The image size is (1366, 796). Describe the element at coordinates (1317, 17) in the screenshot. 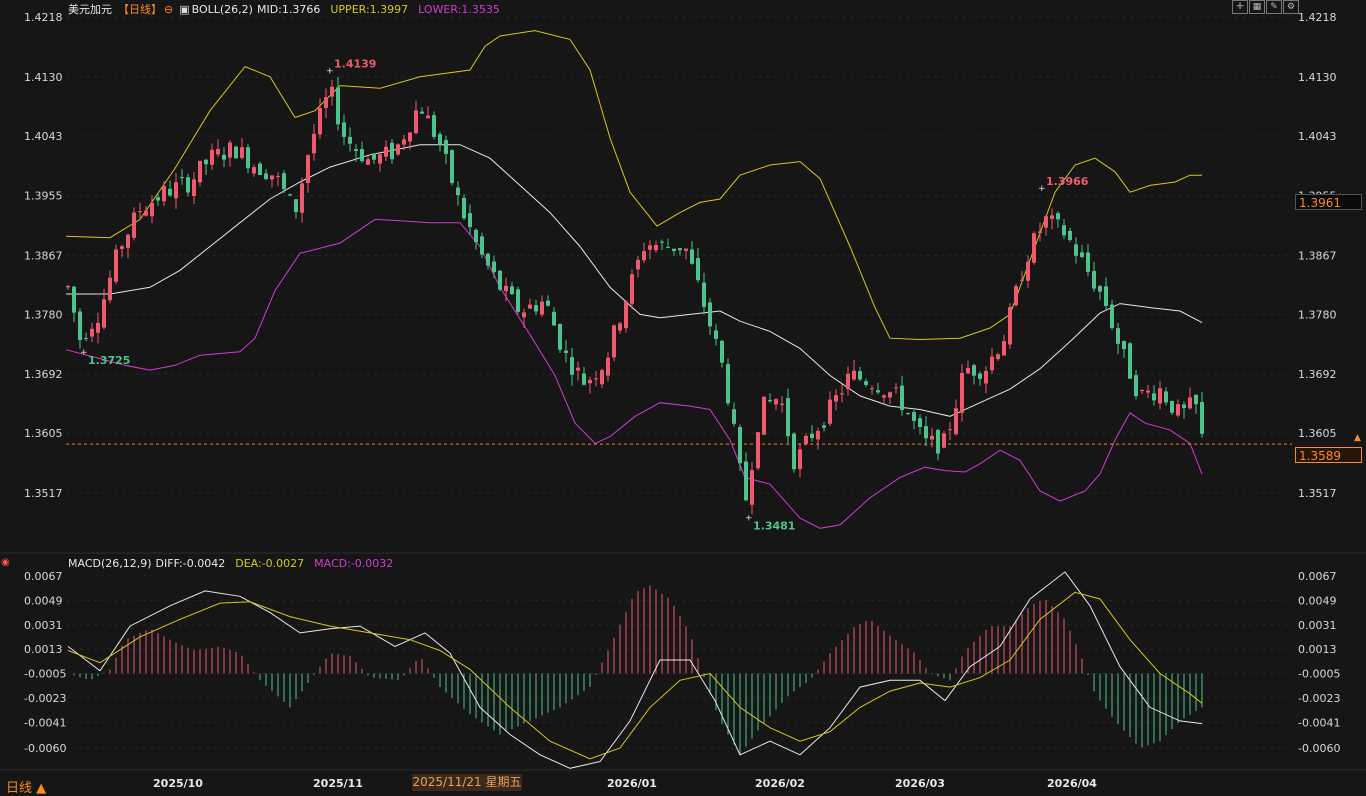

I see `y-tick-right: 1.4218` at that location.